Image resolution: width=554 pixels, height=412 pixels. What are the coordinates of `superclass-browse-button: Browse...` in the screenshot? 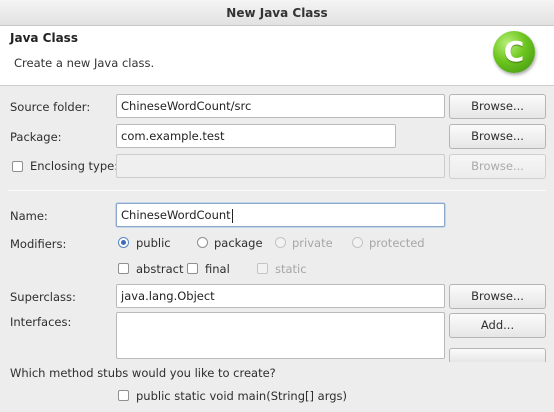 It's located at (497, 296).